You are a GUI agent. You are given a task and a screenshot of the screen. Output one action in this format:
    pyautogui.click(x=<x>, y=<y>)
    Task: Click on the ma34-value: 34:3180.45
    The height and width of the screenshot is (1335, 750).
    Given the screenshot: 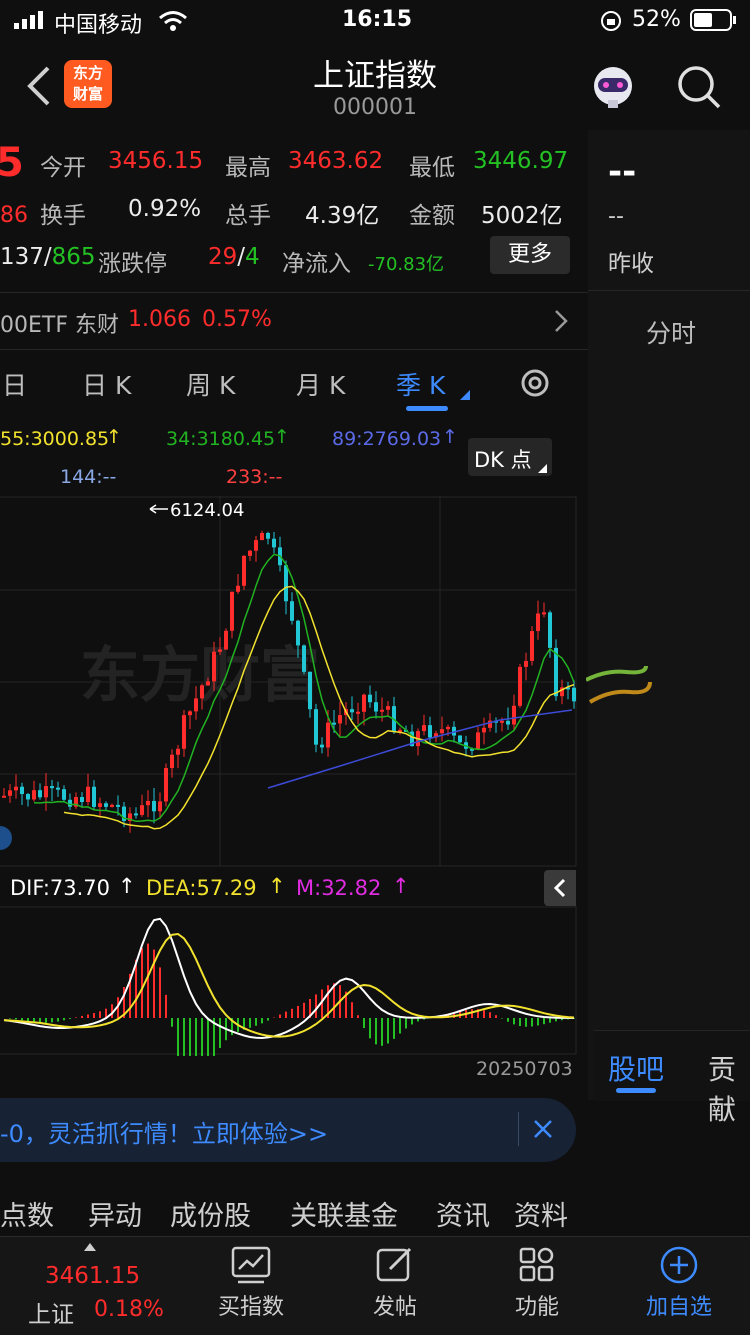 What is the action you would take?
    pyautogui.click(x=220, y=439)
    